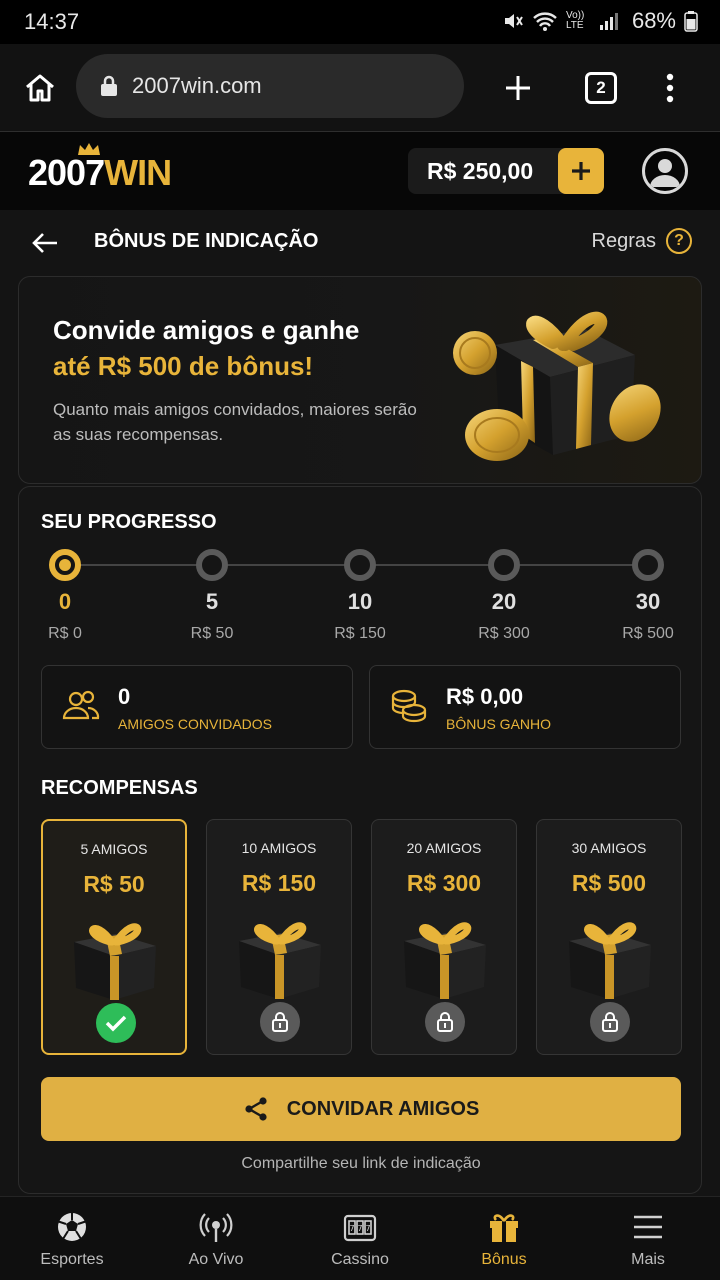 This screenshot has width=720, height=1280. Describe the element at coordinates (679, 241) in the screenshot. I see `help-icon: ?` at that location.